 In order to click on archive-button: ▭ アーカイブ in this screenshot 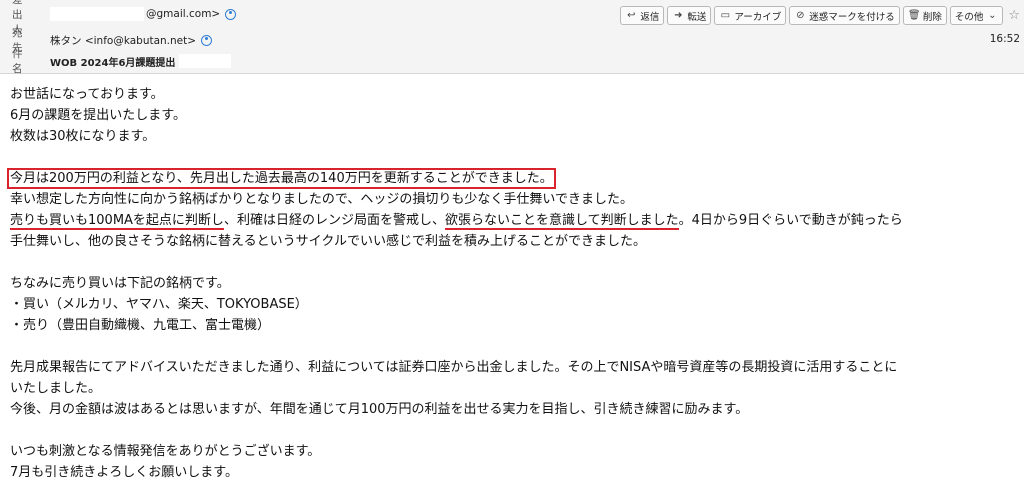, I will do `click(750, 15)`.